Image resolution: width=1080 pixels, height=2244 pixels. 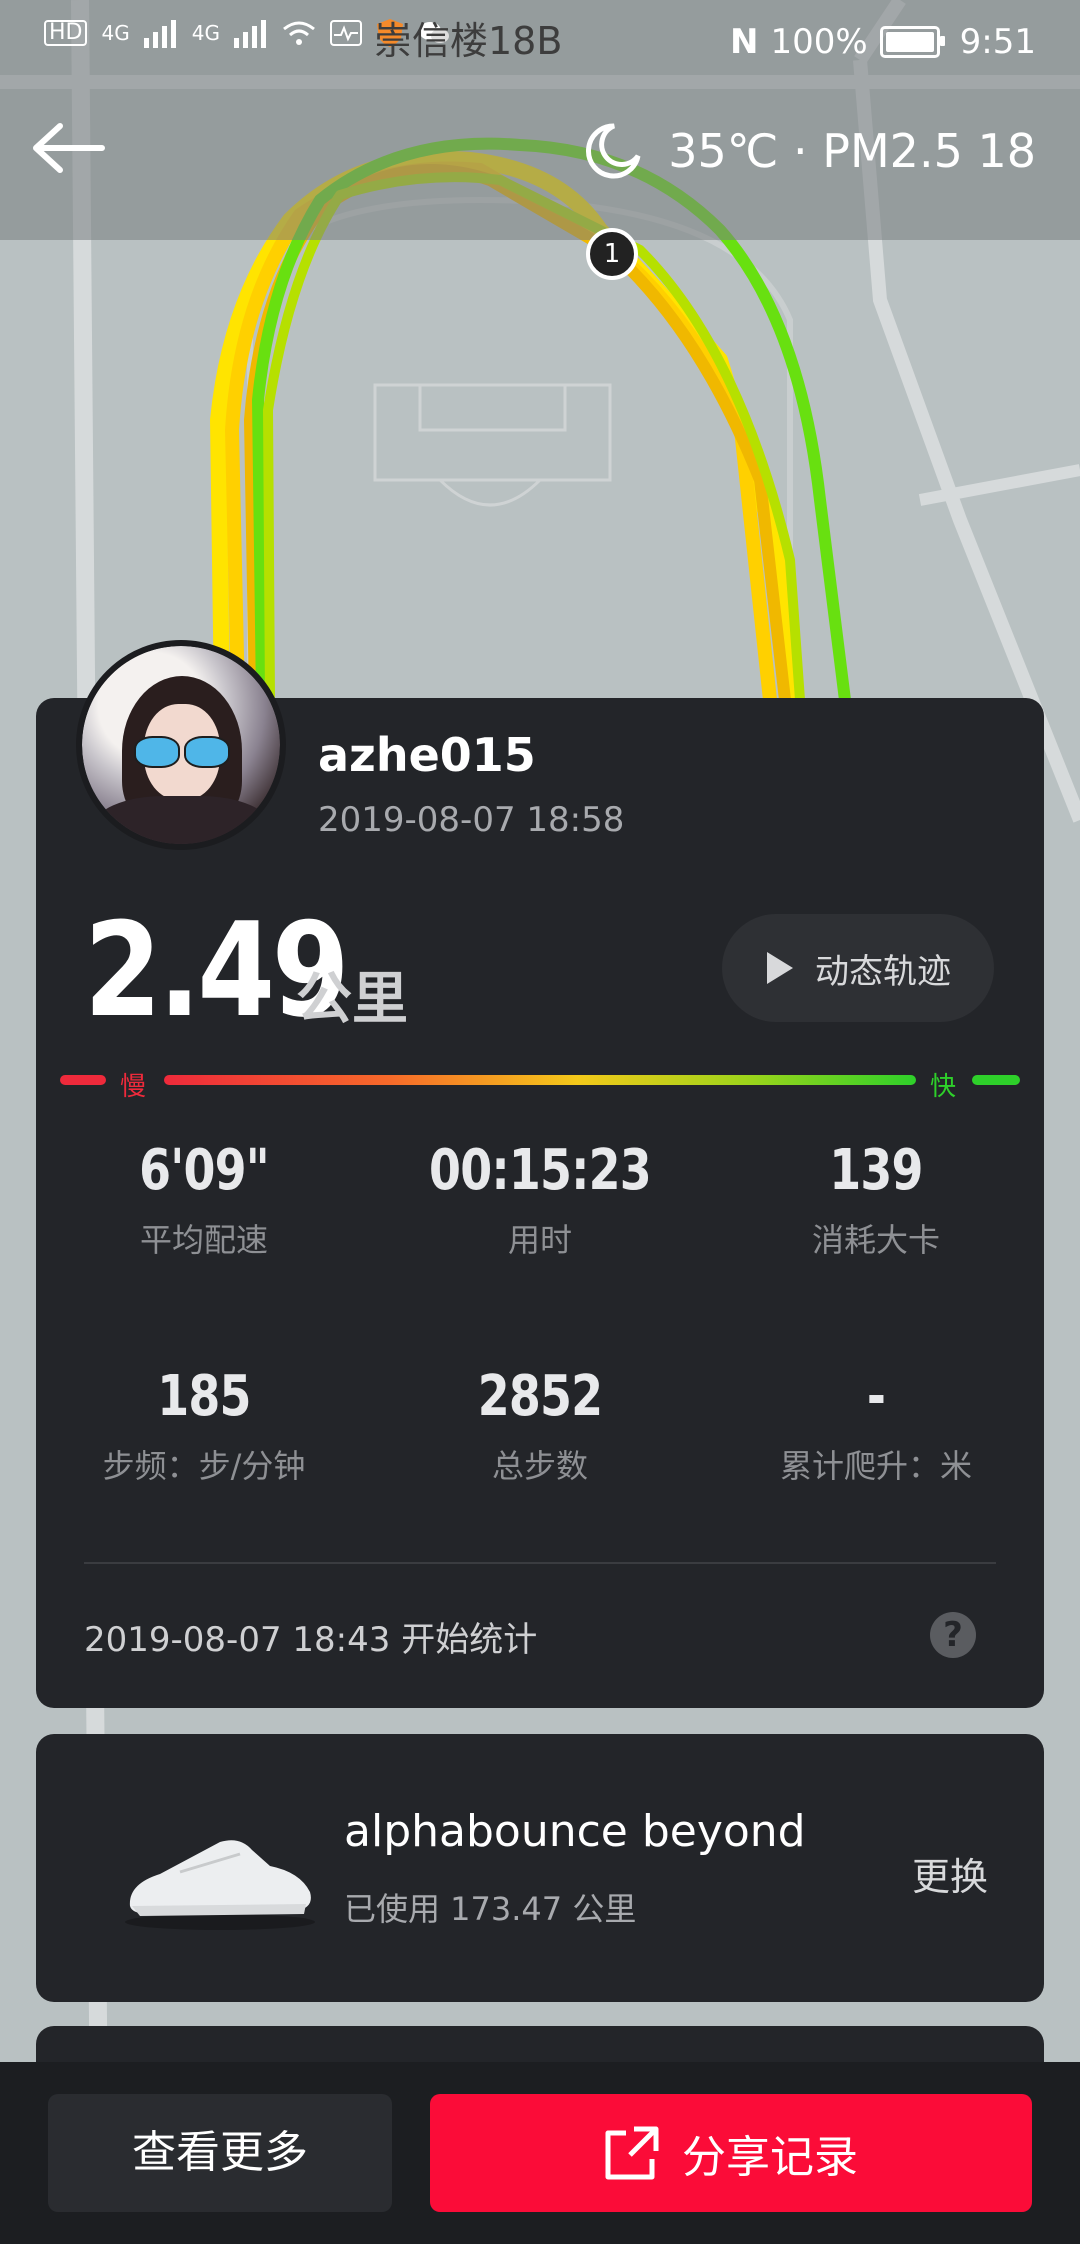 What do you see at coordinates (83, 1080) in the screenshot?
I see `slow-segment` at bounding box center [83, 1080].